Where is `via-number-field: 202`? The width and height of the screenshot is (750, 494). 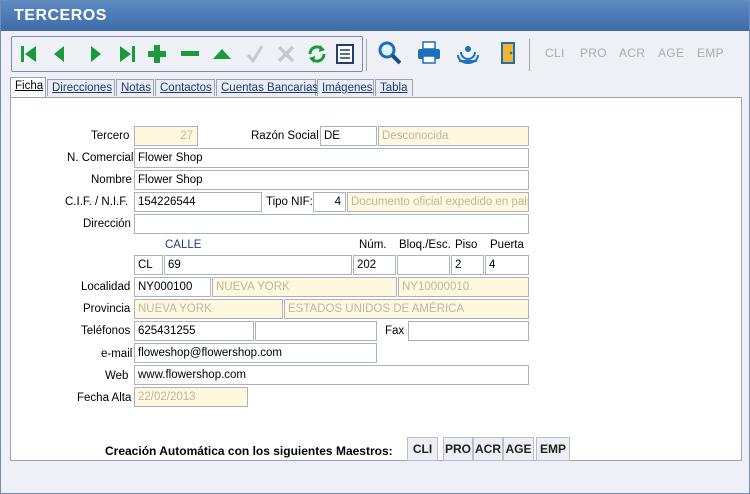 via-number-field: 202 is located at coordinates (374, 265).